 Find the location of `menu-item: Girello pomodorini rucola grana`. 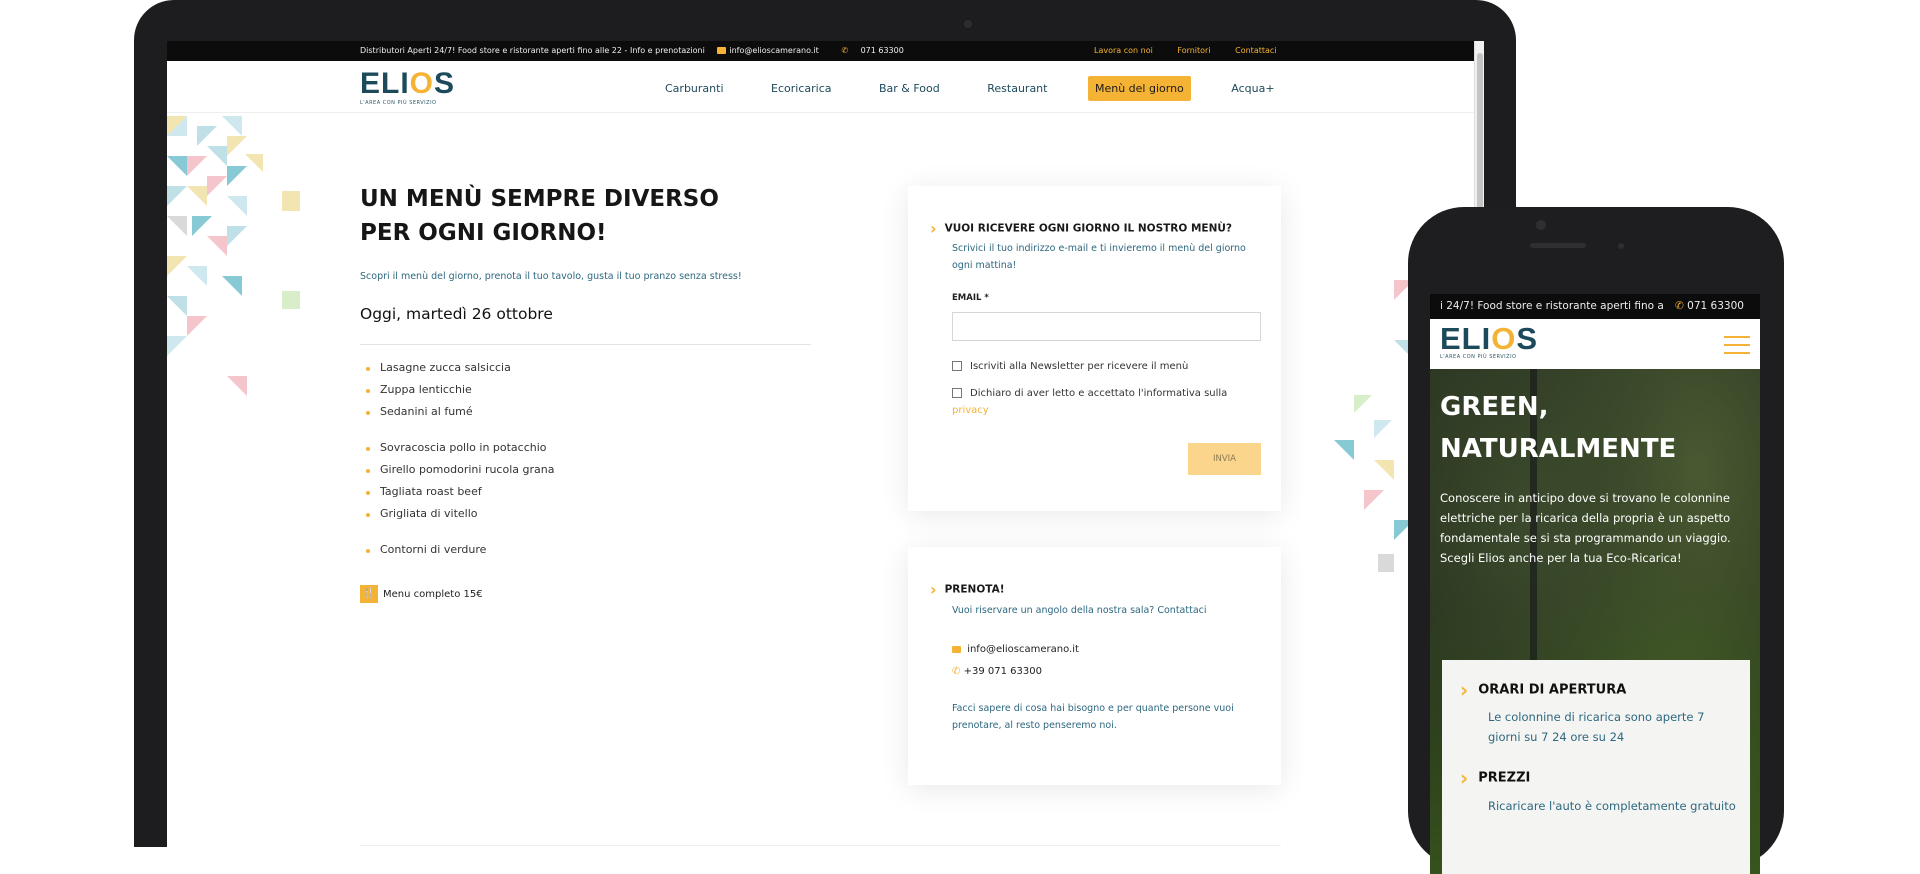

menu-item: Girello pomodorini rucola grana is located at coordinates (457, 470).